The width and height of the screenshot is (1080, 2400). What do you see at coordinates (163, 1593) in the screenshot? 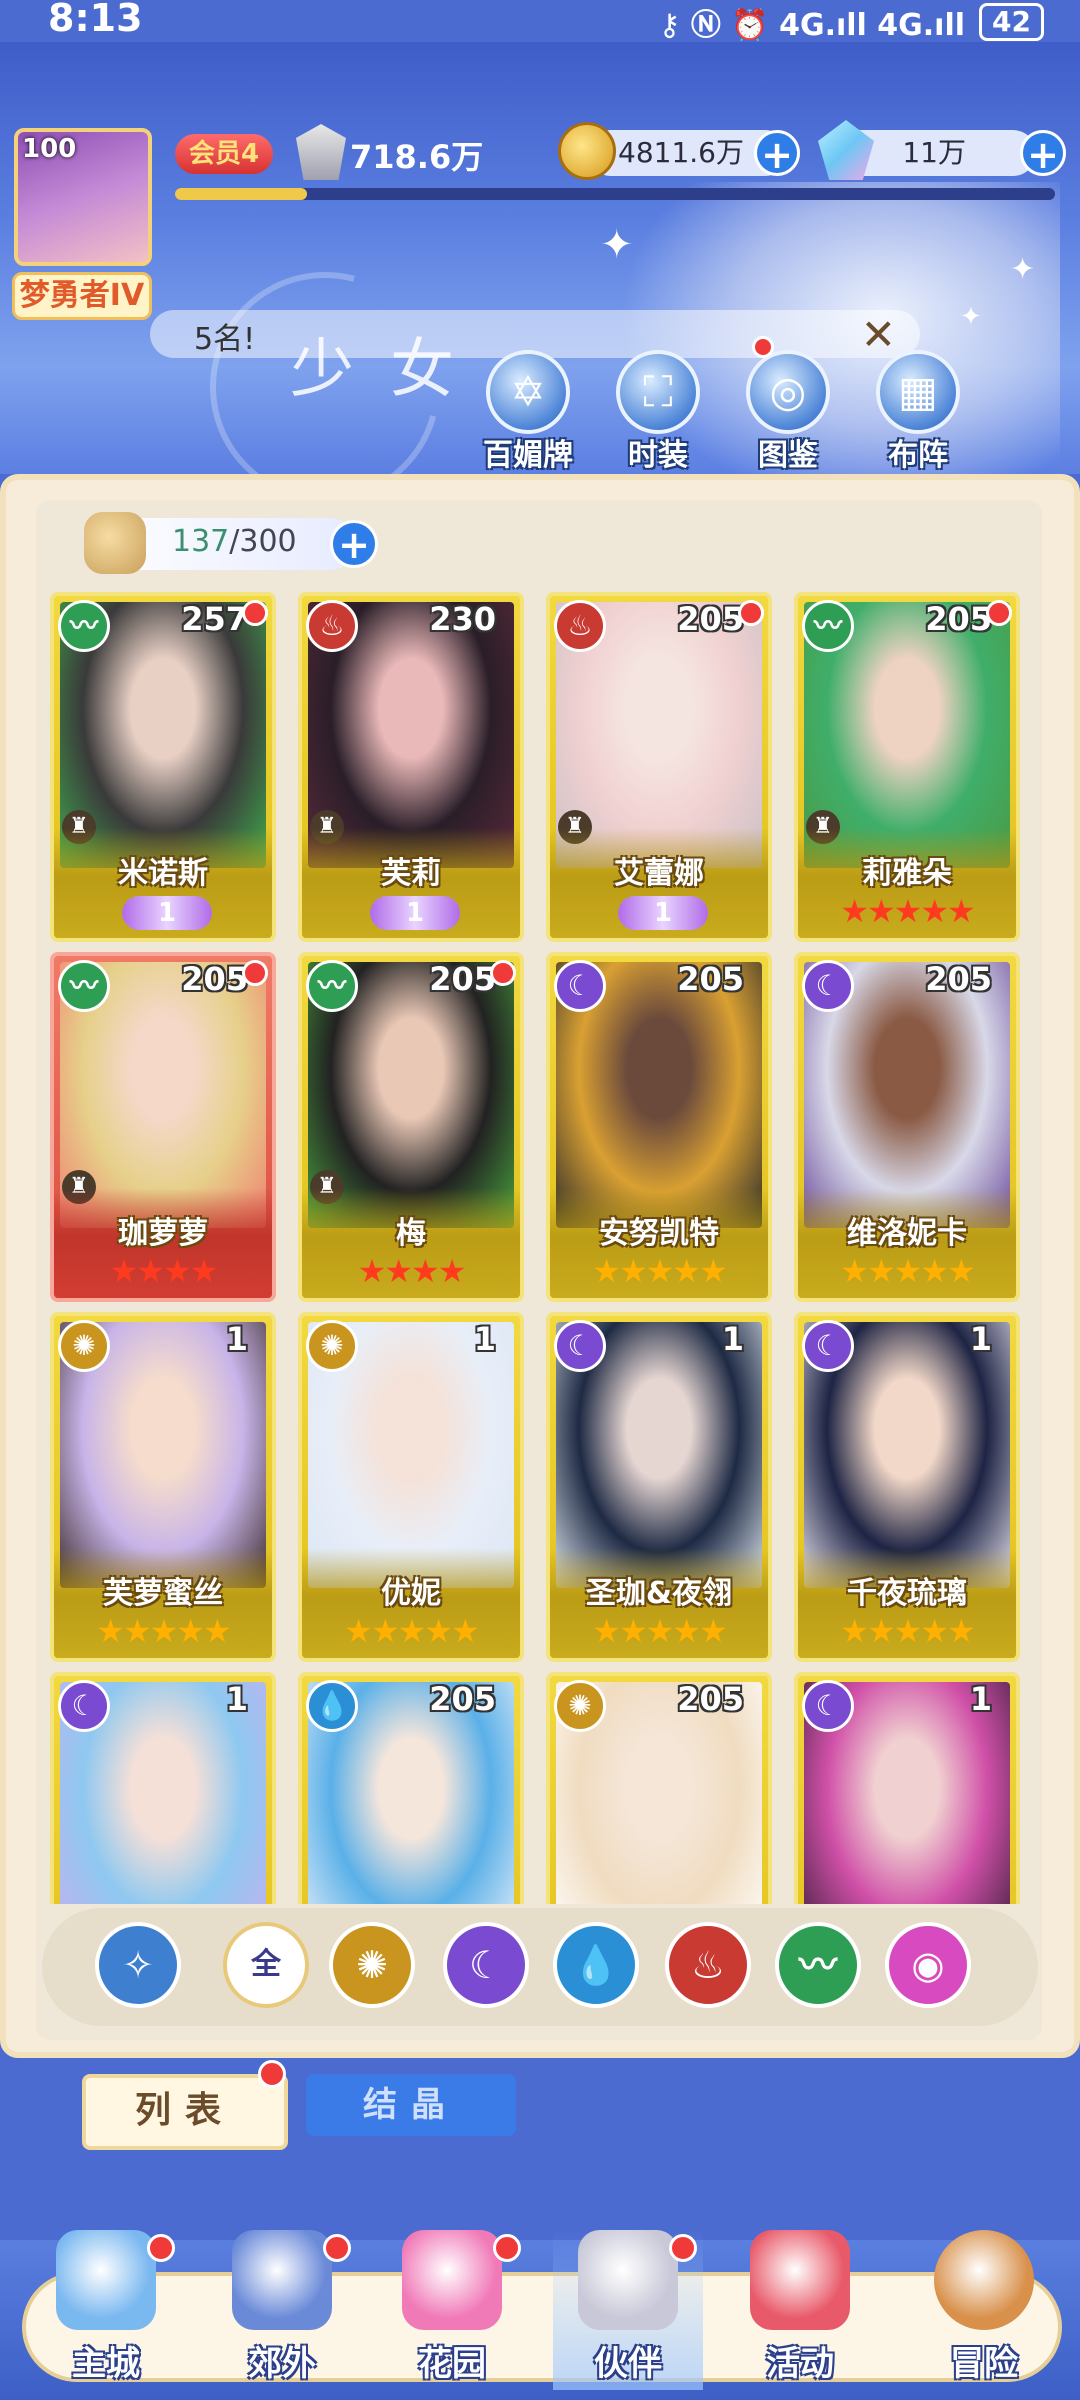
I see `partner-name: 芙萝蜜丝` at bounding box center [163, 1593].